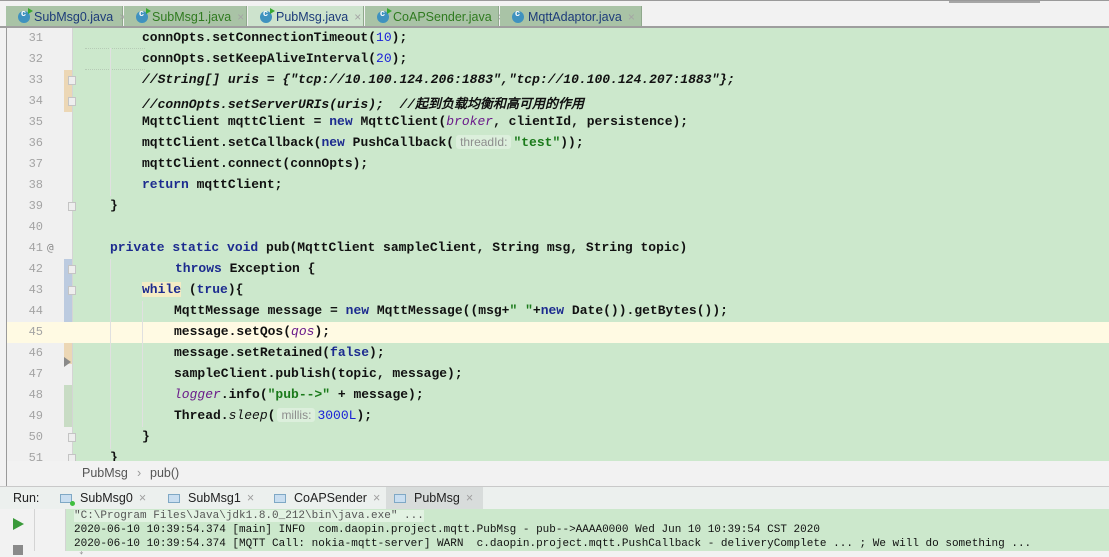 The image size is (1109, 557). I want to click on code-line: logger.info("pub-->" + message);, so click(299, 394).